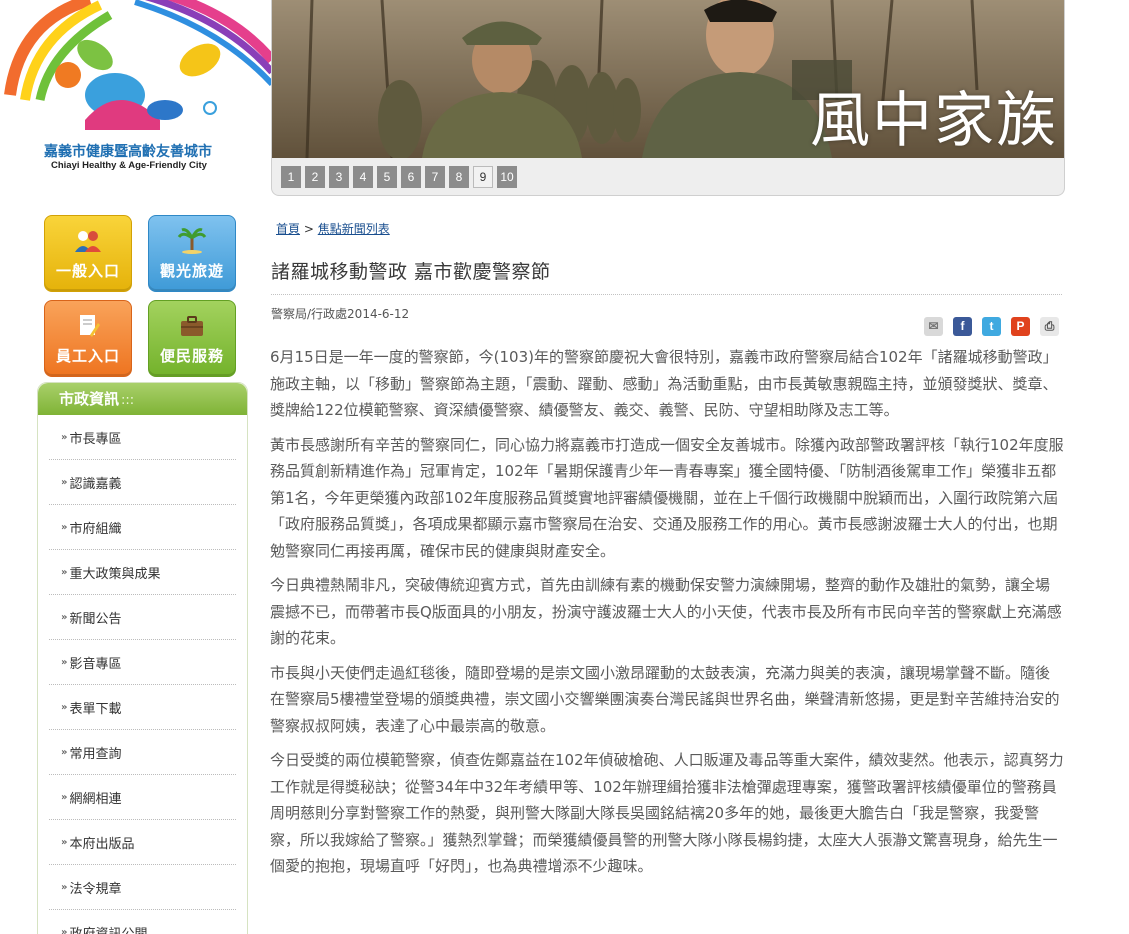  What do you see at coordinates (387, 177) in the screenshot?
I see `page-button-5: 5` at bounding box center [387, 177].